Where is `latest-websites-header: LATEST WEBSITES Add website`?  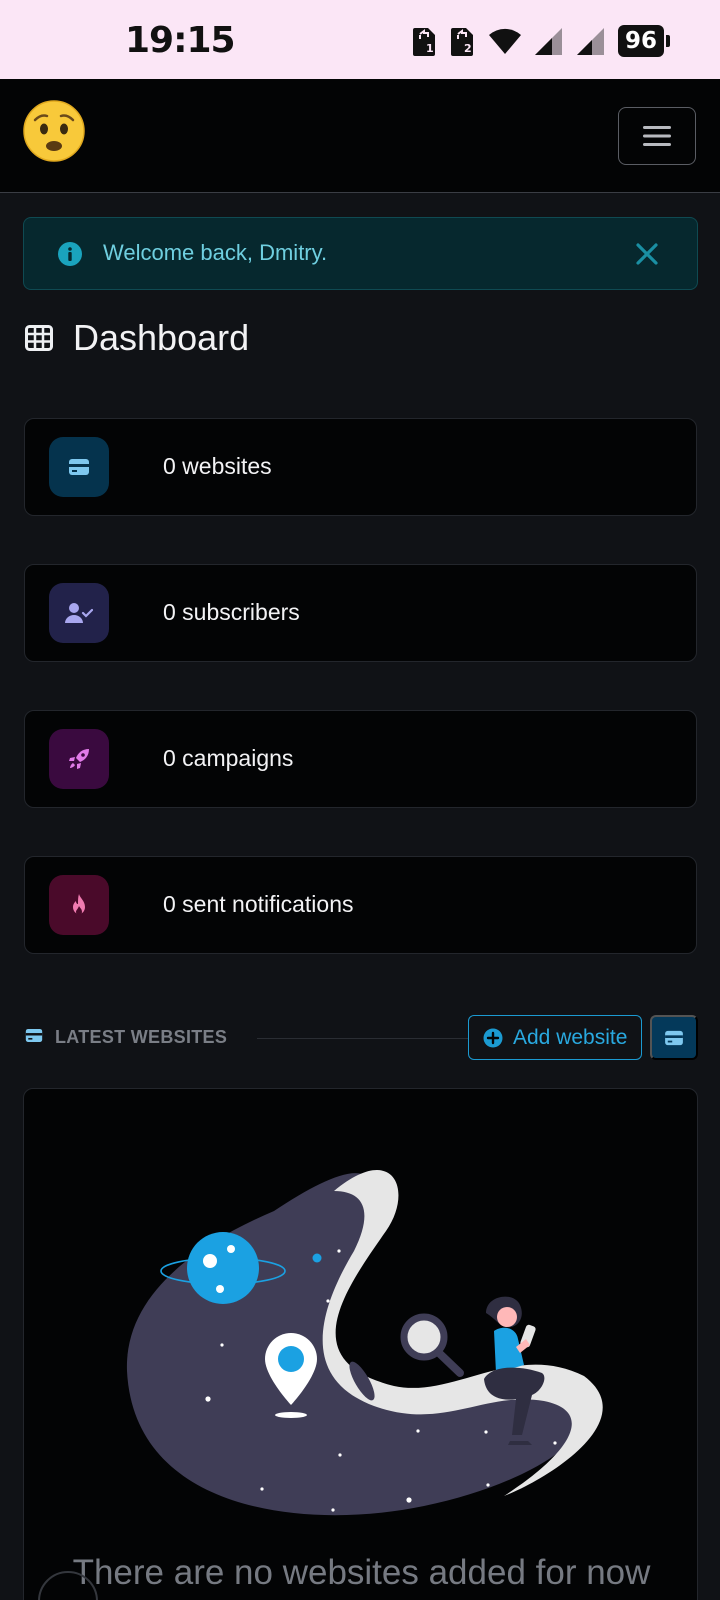 latest-websites-header: LATEST WEBSITES Add website is located at coordinates (361, 1038).